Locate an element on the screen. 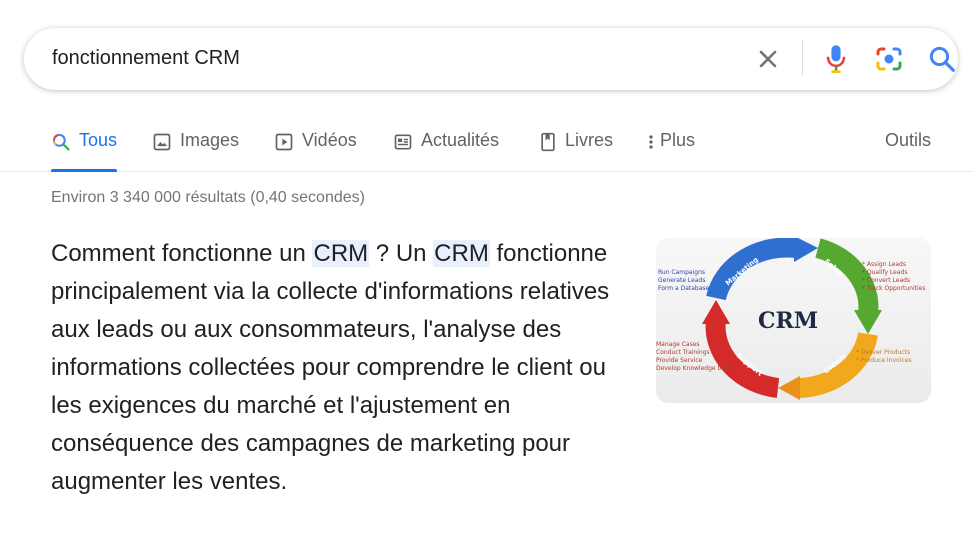 The image size is (973, 556). tab-label: Actualités is located at coordinates (460, 140).